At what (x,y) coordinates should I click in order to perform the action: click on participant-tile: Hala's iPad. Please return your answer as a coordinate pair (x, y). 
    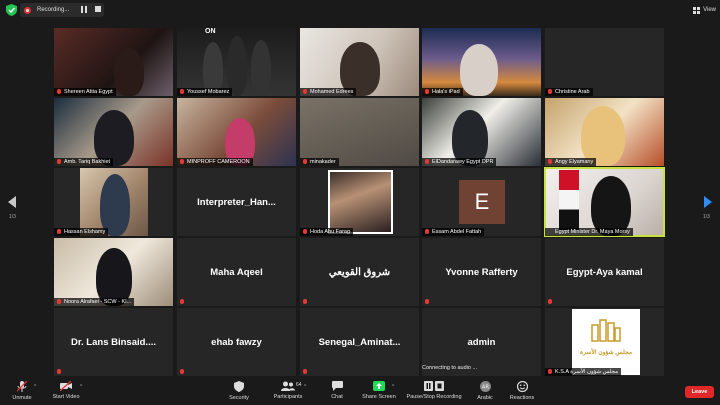
    Looking at the image, I should click on (481, 62).